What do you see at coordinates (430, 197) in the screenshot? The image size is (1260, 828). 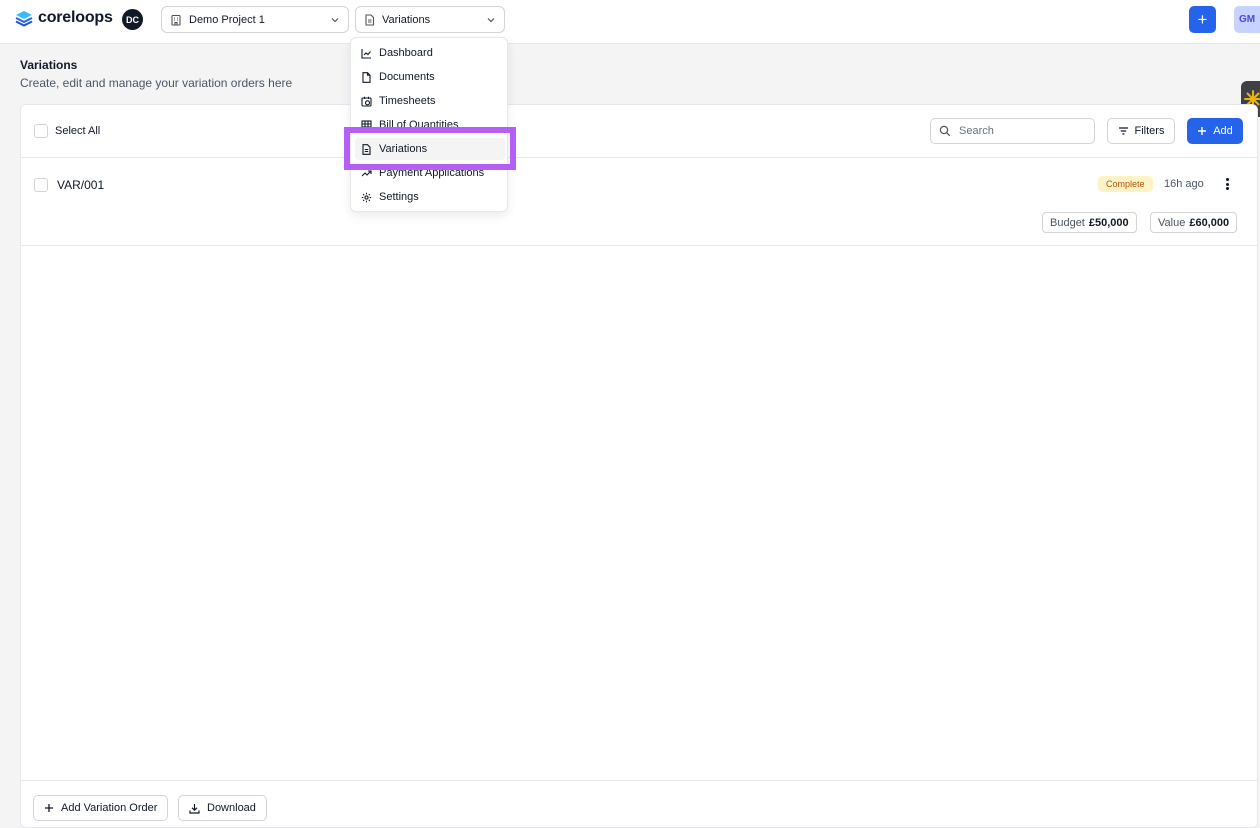 I see `menu-item-settings: Settings` at bounding box center [430, 197].